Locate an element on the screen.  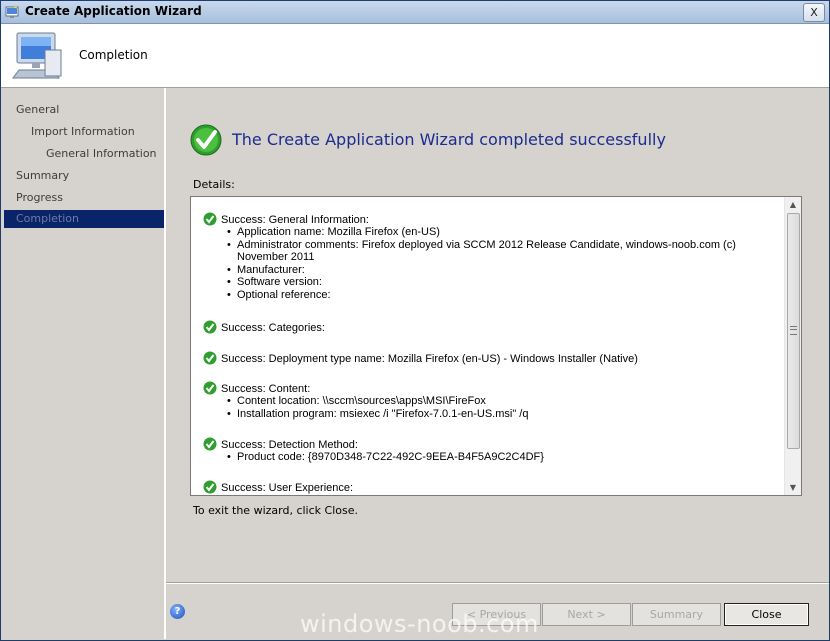
next-button: Next > is located at coordinates (586, 614).